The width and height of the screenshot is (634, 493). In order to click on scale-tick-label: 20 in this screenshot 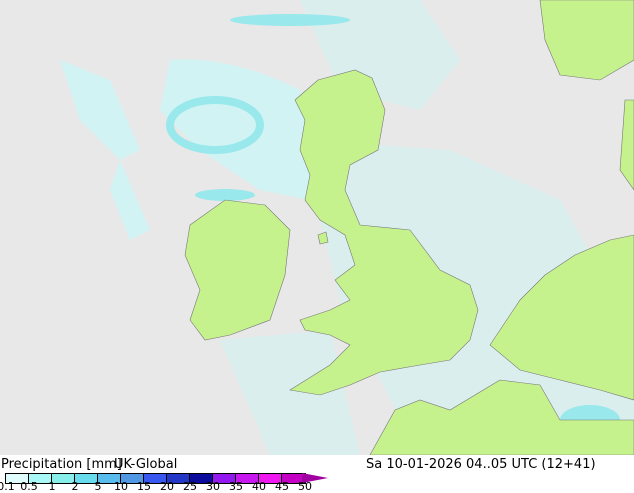, I will do `click(167, 486)`.